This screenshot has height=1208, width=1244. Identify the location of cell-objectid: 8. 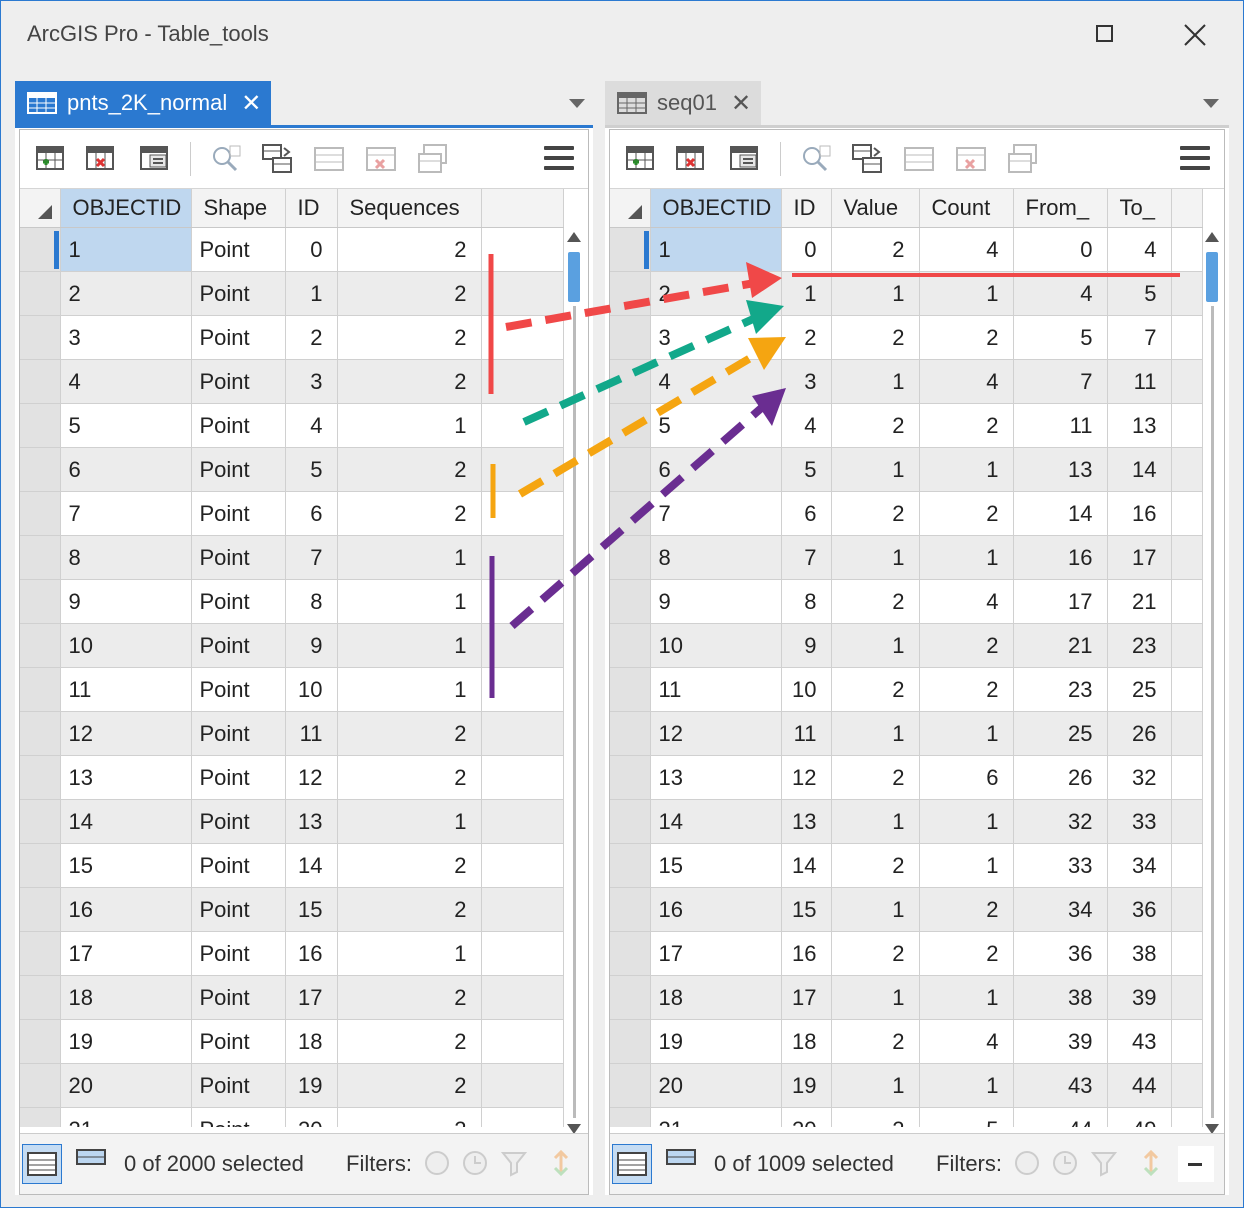
(126, 557).